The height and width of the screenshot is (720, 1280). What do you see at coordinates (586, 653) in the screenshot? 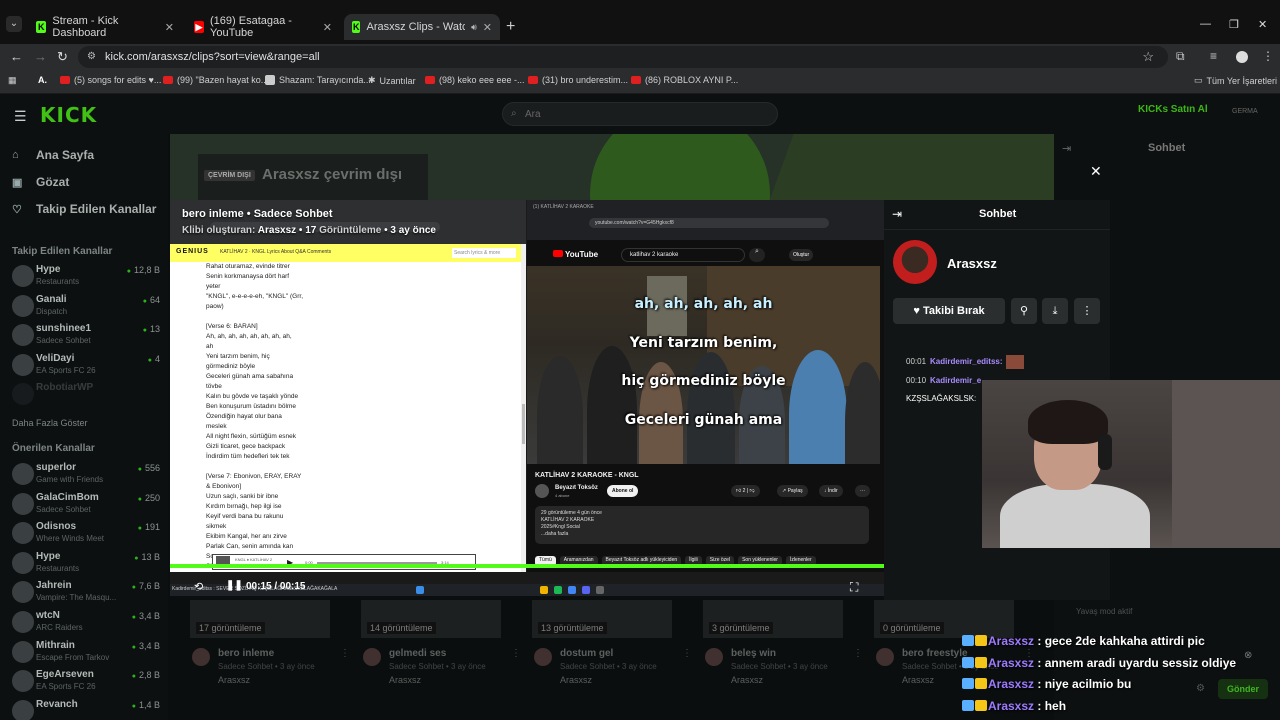
I see `clip-title: dostum gel` at bounding box center [586, 653].